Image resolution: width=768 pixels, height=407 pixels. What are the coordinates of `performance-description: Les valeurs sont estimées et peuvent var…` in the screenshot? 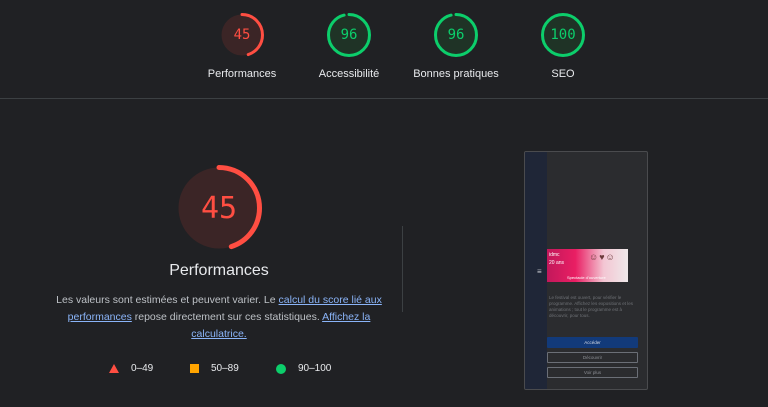 It's located at (219, 317).